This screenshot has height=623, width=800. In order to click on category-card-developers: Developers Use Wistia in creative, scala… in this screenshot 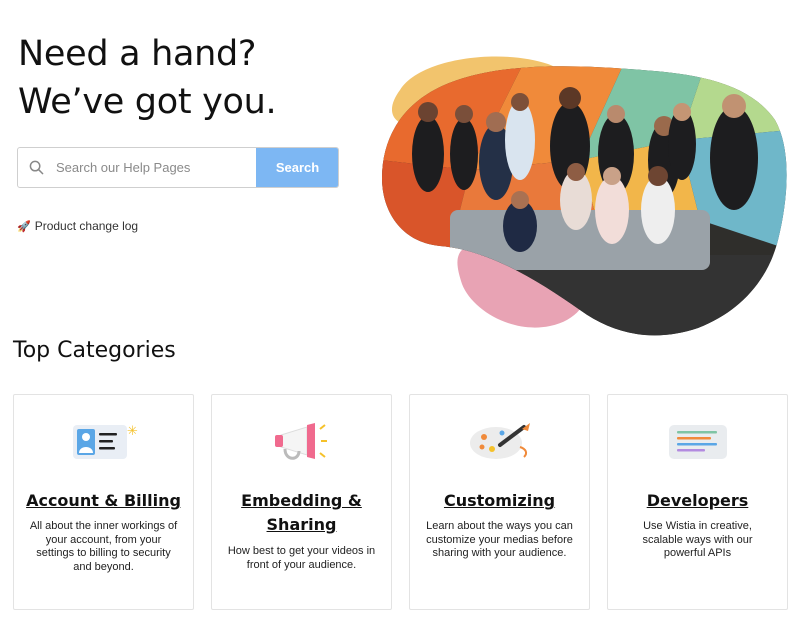, I will do `click(697, 502)`.